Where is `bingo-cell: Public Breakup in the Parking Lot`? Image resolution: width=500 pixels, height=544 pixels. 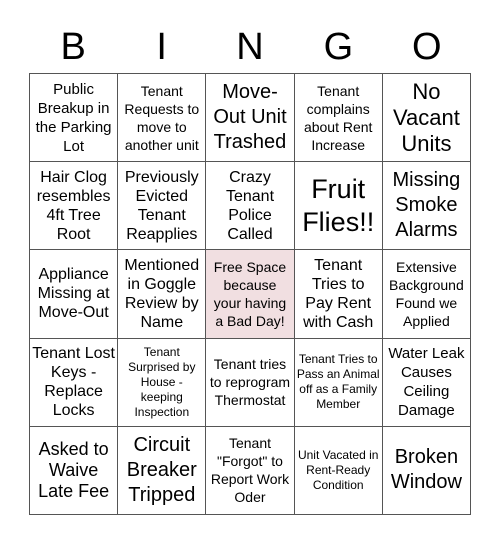
bingo-cell: Public Breakup in the Parking Lot is located at coordinates (74, 118).